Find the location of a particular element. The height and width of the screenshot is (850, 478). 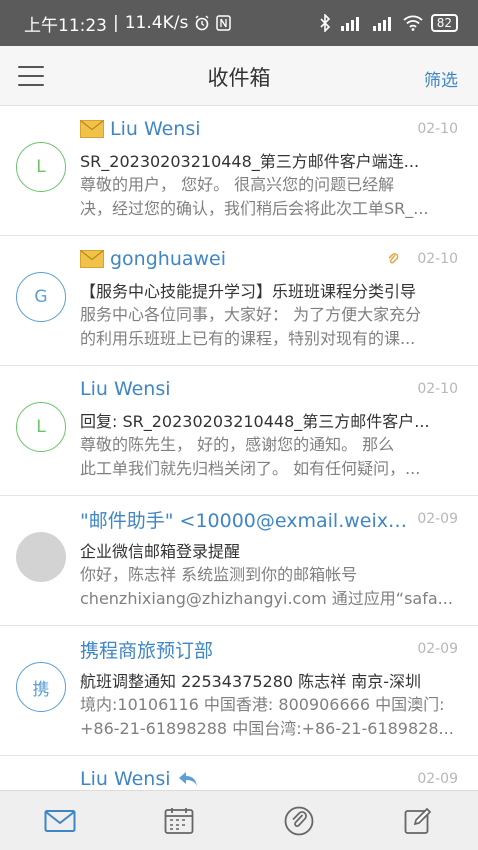

signal-icon is located at coordinates (349, 24).